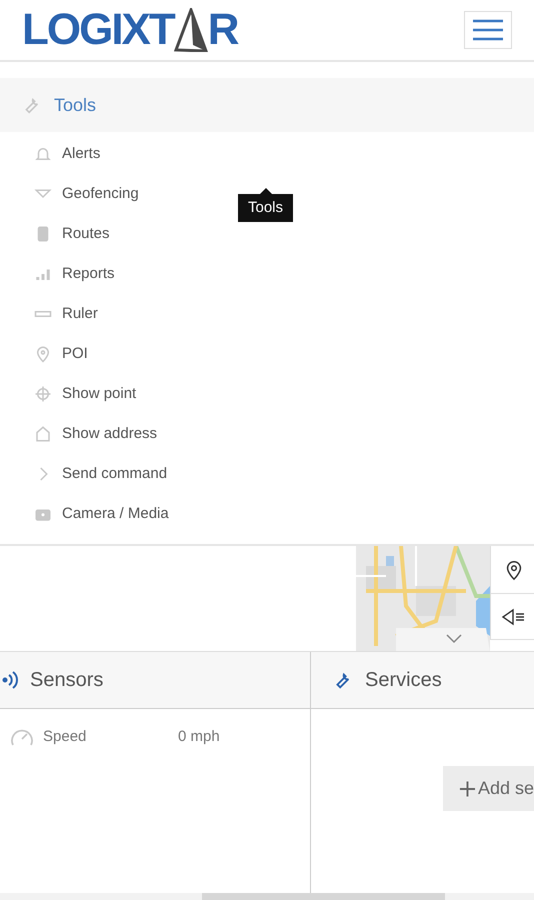 The width and height of the screenshot is (534, 900). What do you see at coordinates (11, 680) in the screenshot?
I see `signal-icon` at bounding box center [11, 680].